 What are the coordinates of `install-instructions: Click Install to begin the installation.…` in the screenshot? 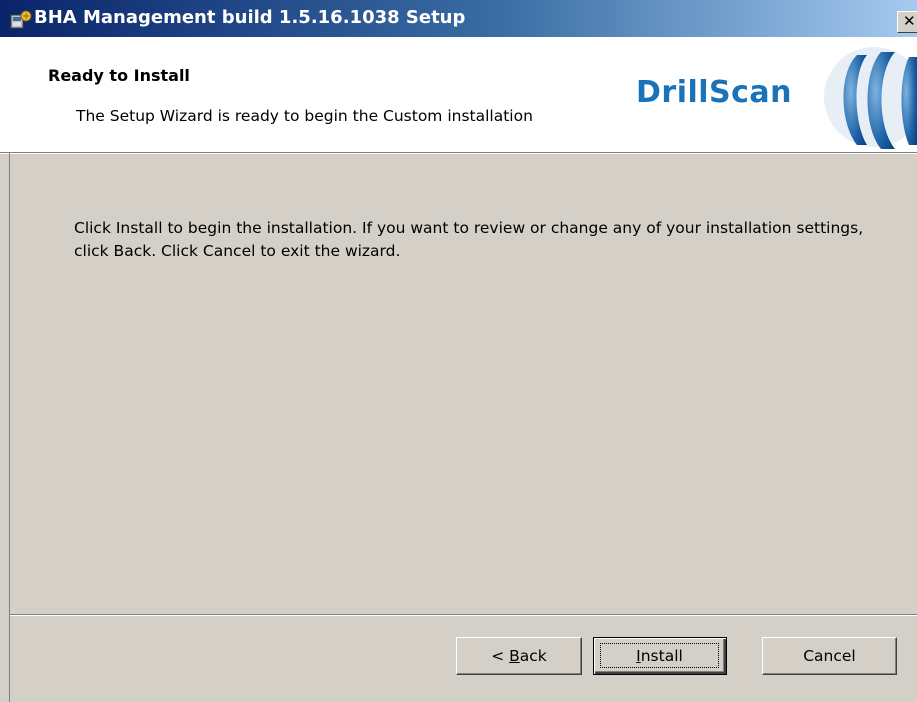 It's located at (469, 239).